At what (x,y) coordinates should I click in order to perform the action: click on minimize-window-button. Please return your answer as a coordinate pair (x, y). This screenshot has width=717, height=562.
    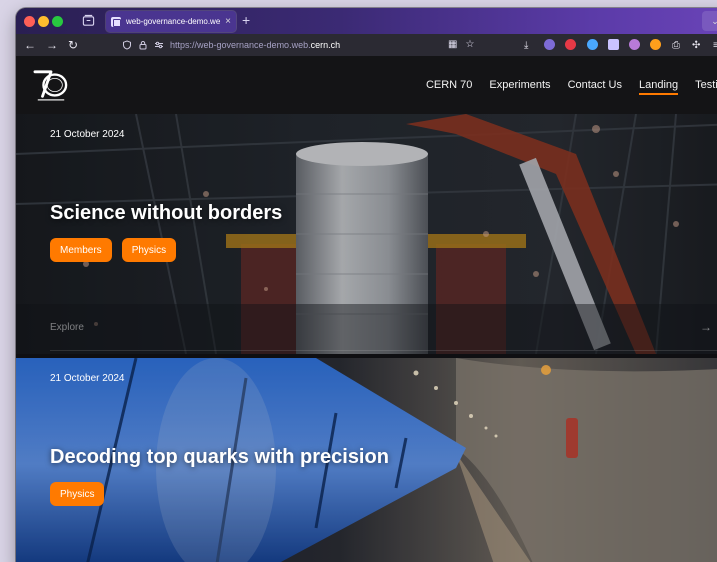
    Looking at the image, I should click on (43, 21).